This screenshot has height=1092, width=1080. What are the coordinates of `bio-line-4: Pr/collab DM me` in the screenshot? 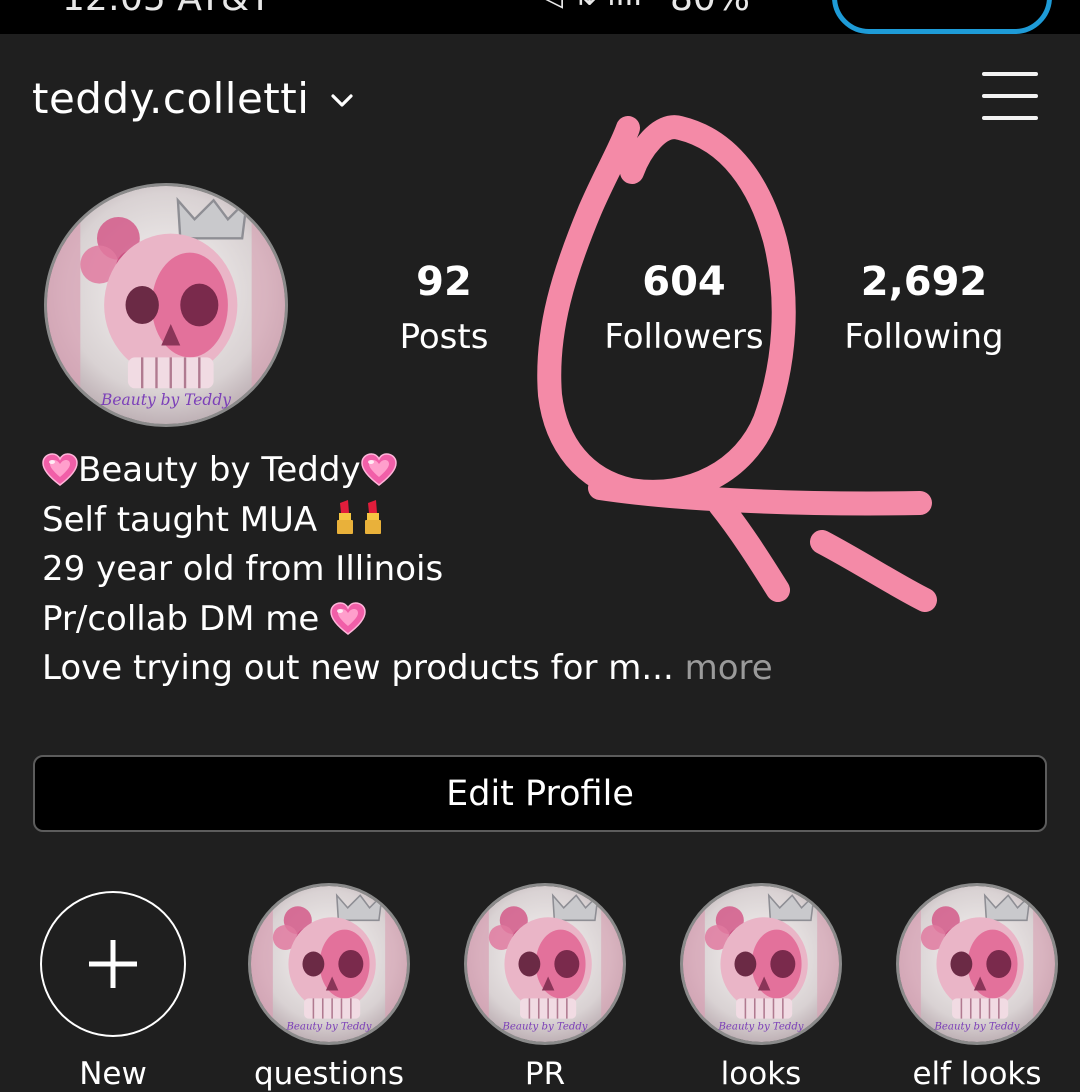 It's located at (407, 620).